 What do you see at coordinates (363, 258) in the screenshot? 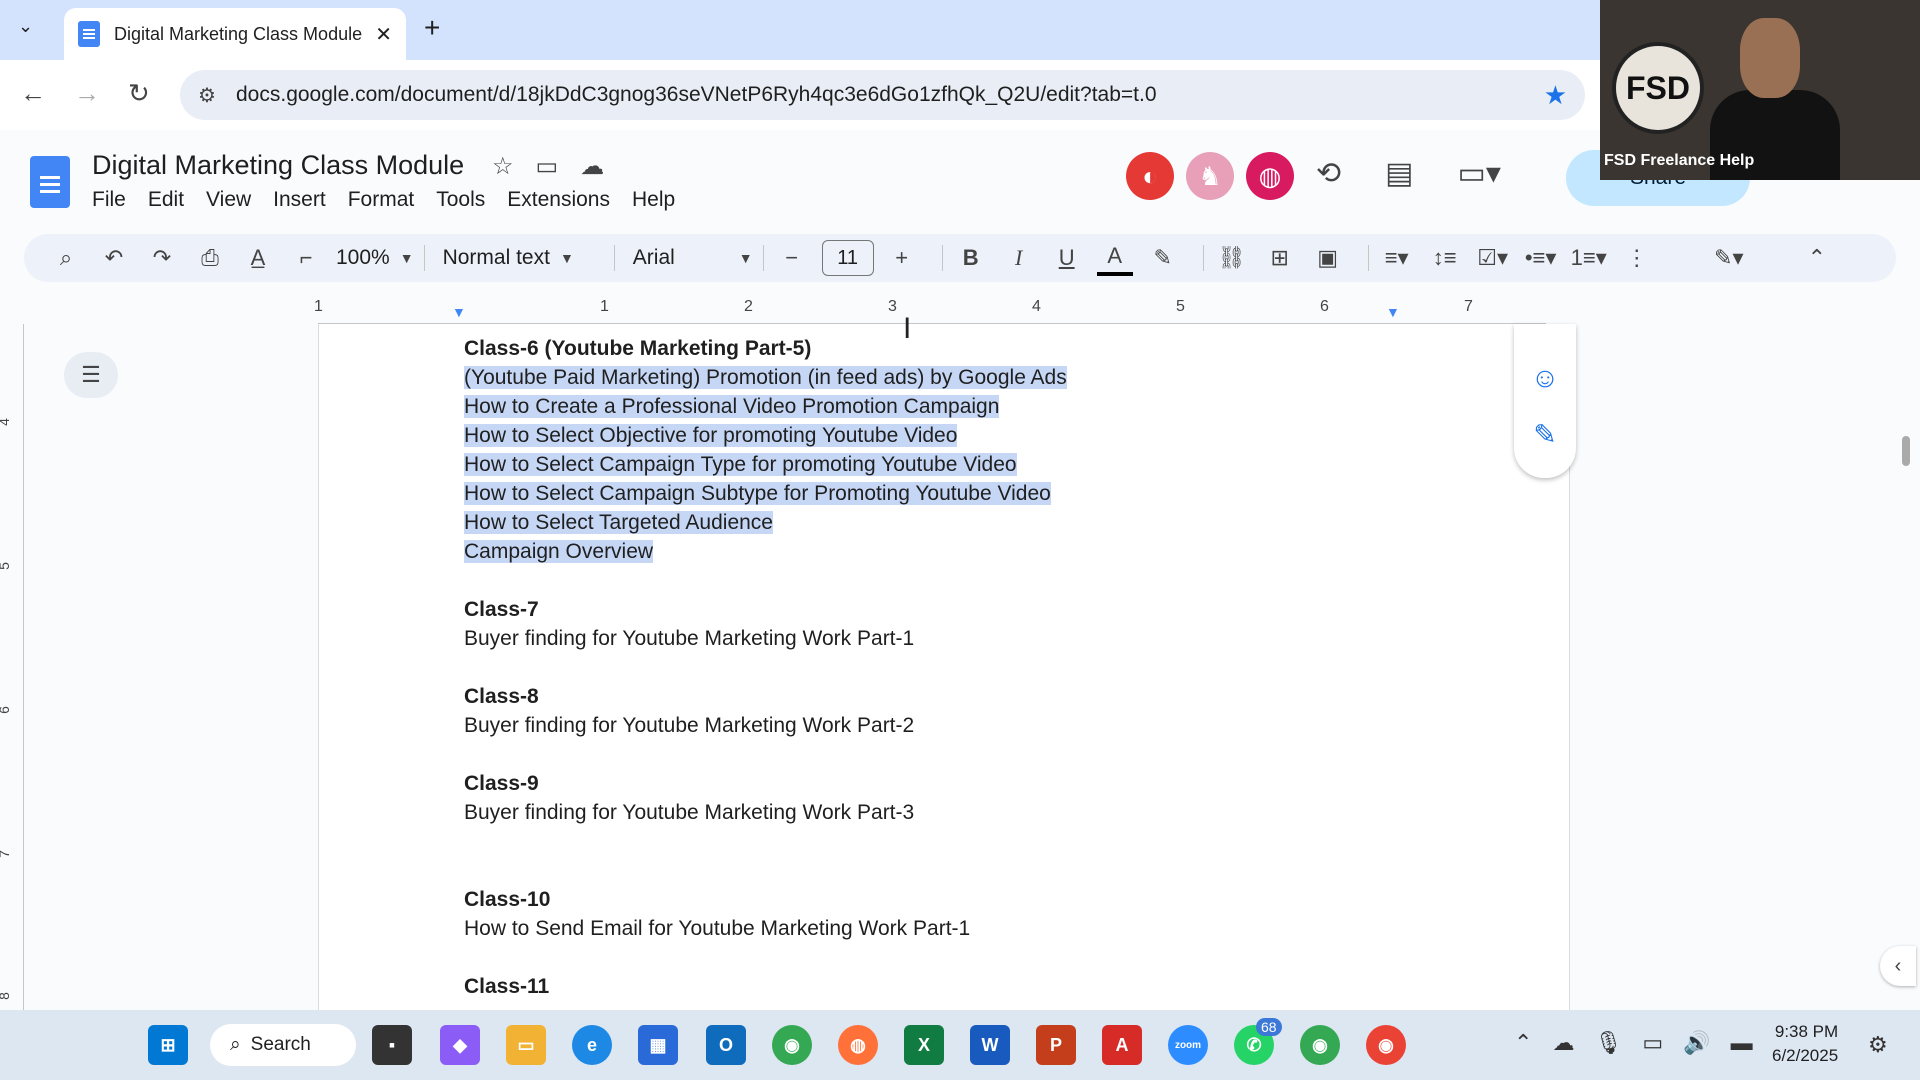
I see `zoom-select: 100%` at bounding box center [363, 258].